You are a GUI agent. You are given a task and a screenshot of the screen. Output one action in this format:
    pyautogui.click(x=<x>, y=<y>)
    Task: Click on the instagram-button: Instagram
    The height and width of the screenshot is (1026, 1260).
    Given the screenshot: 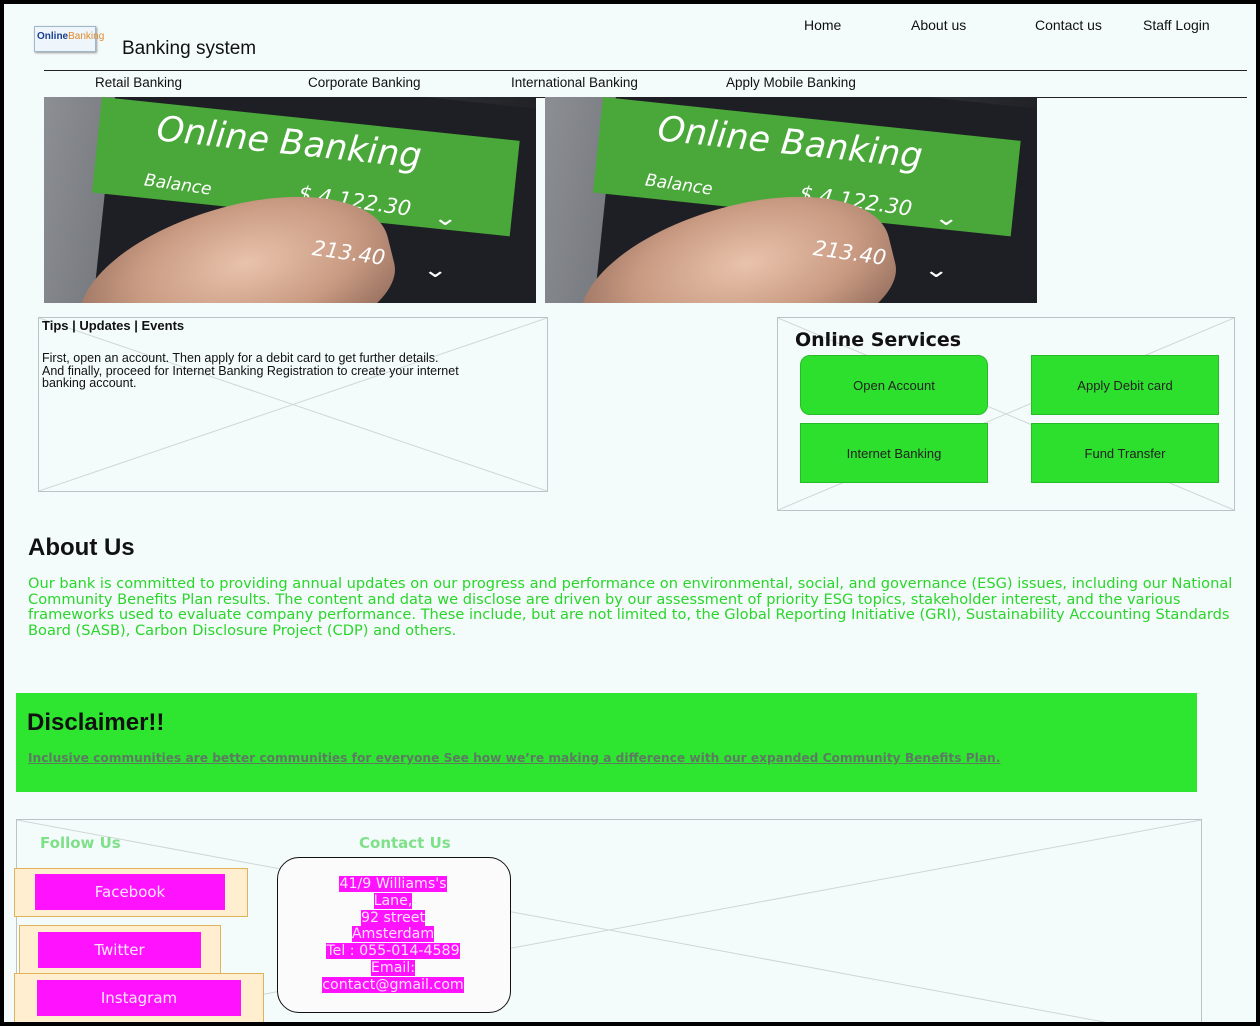 What is the action you would take?
    pyautogui.click(x=139, y=998)
    